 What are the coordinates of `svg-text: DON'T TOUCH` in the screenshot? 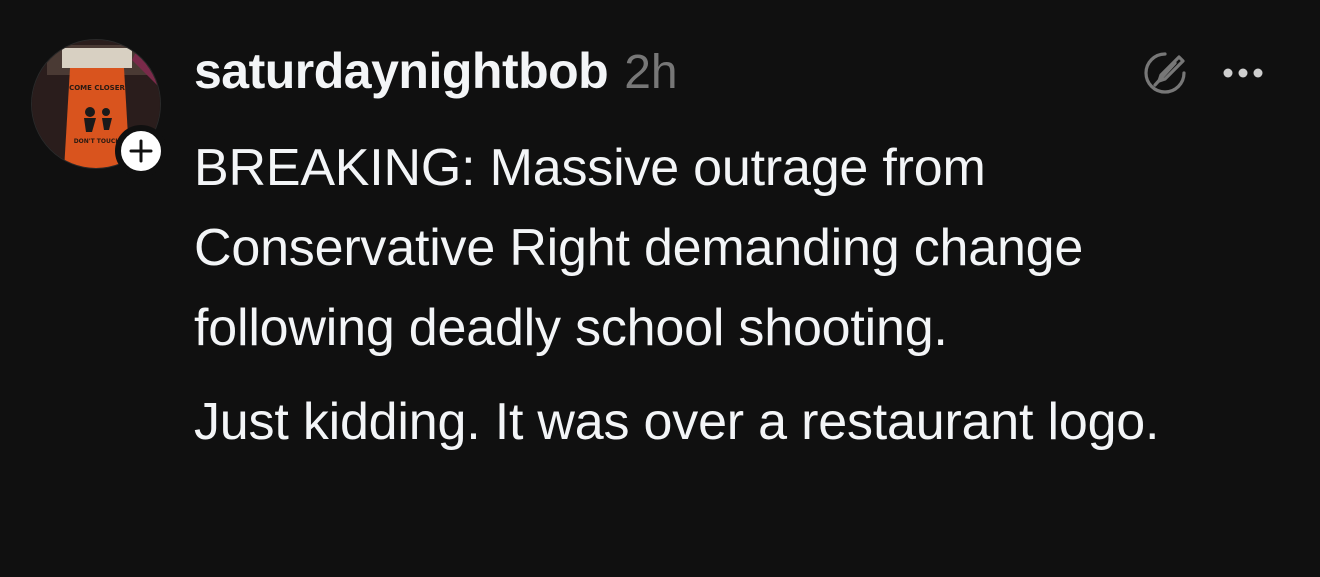 It's located at (97, 141).